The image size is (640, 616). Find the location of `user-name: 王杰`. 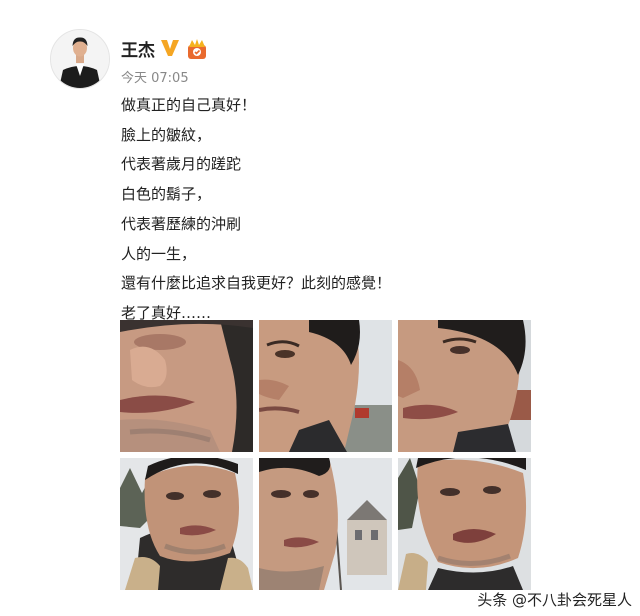

user-name: 王杰 is located at coordinates (138, 48).